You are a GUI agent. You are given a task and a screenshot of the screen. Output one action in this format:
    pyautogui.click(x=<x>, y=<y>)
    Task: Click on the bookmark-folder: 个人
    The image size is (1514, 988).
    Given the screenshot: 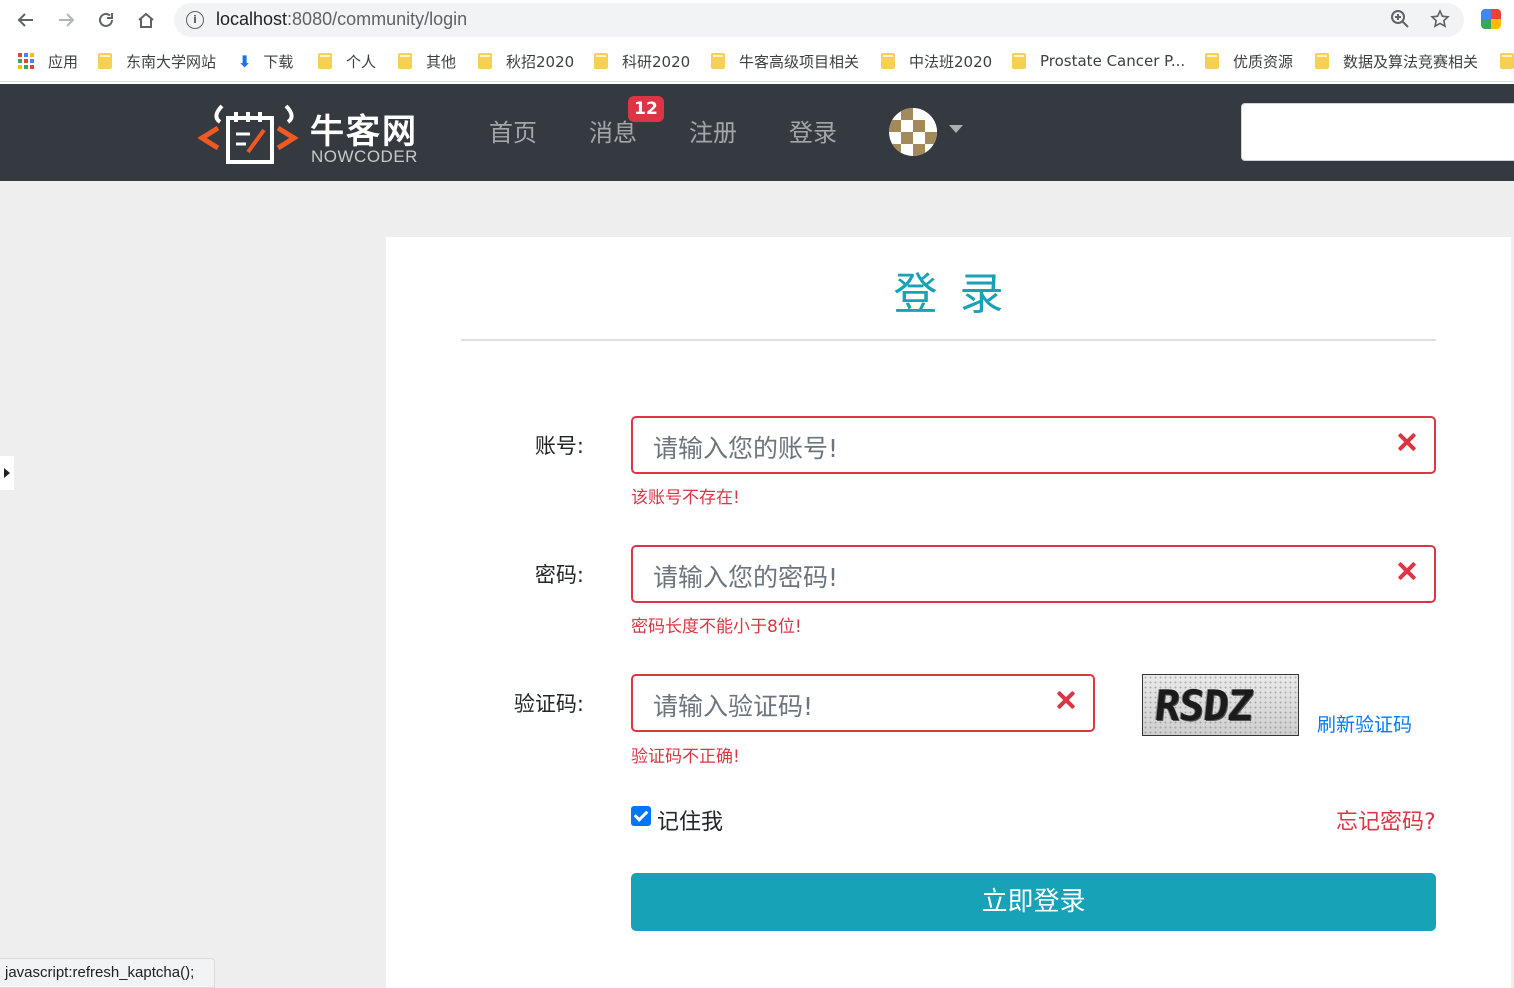 What is the action you would take?
    pyautogui.click(x=347, y=61)
    